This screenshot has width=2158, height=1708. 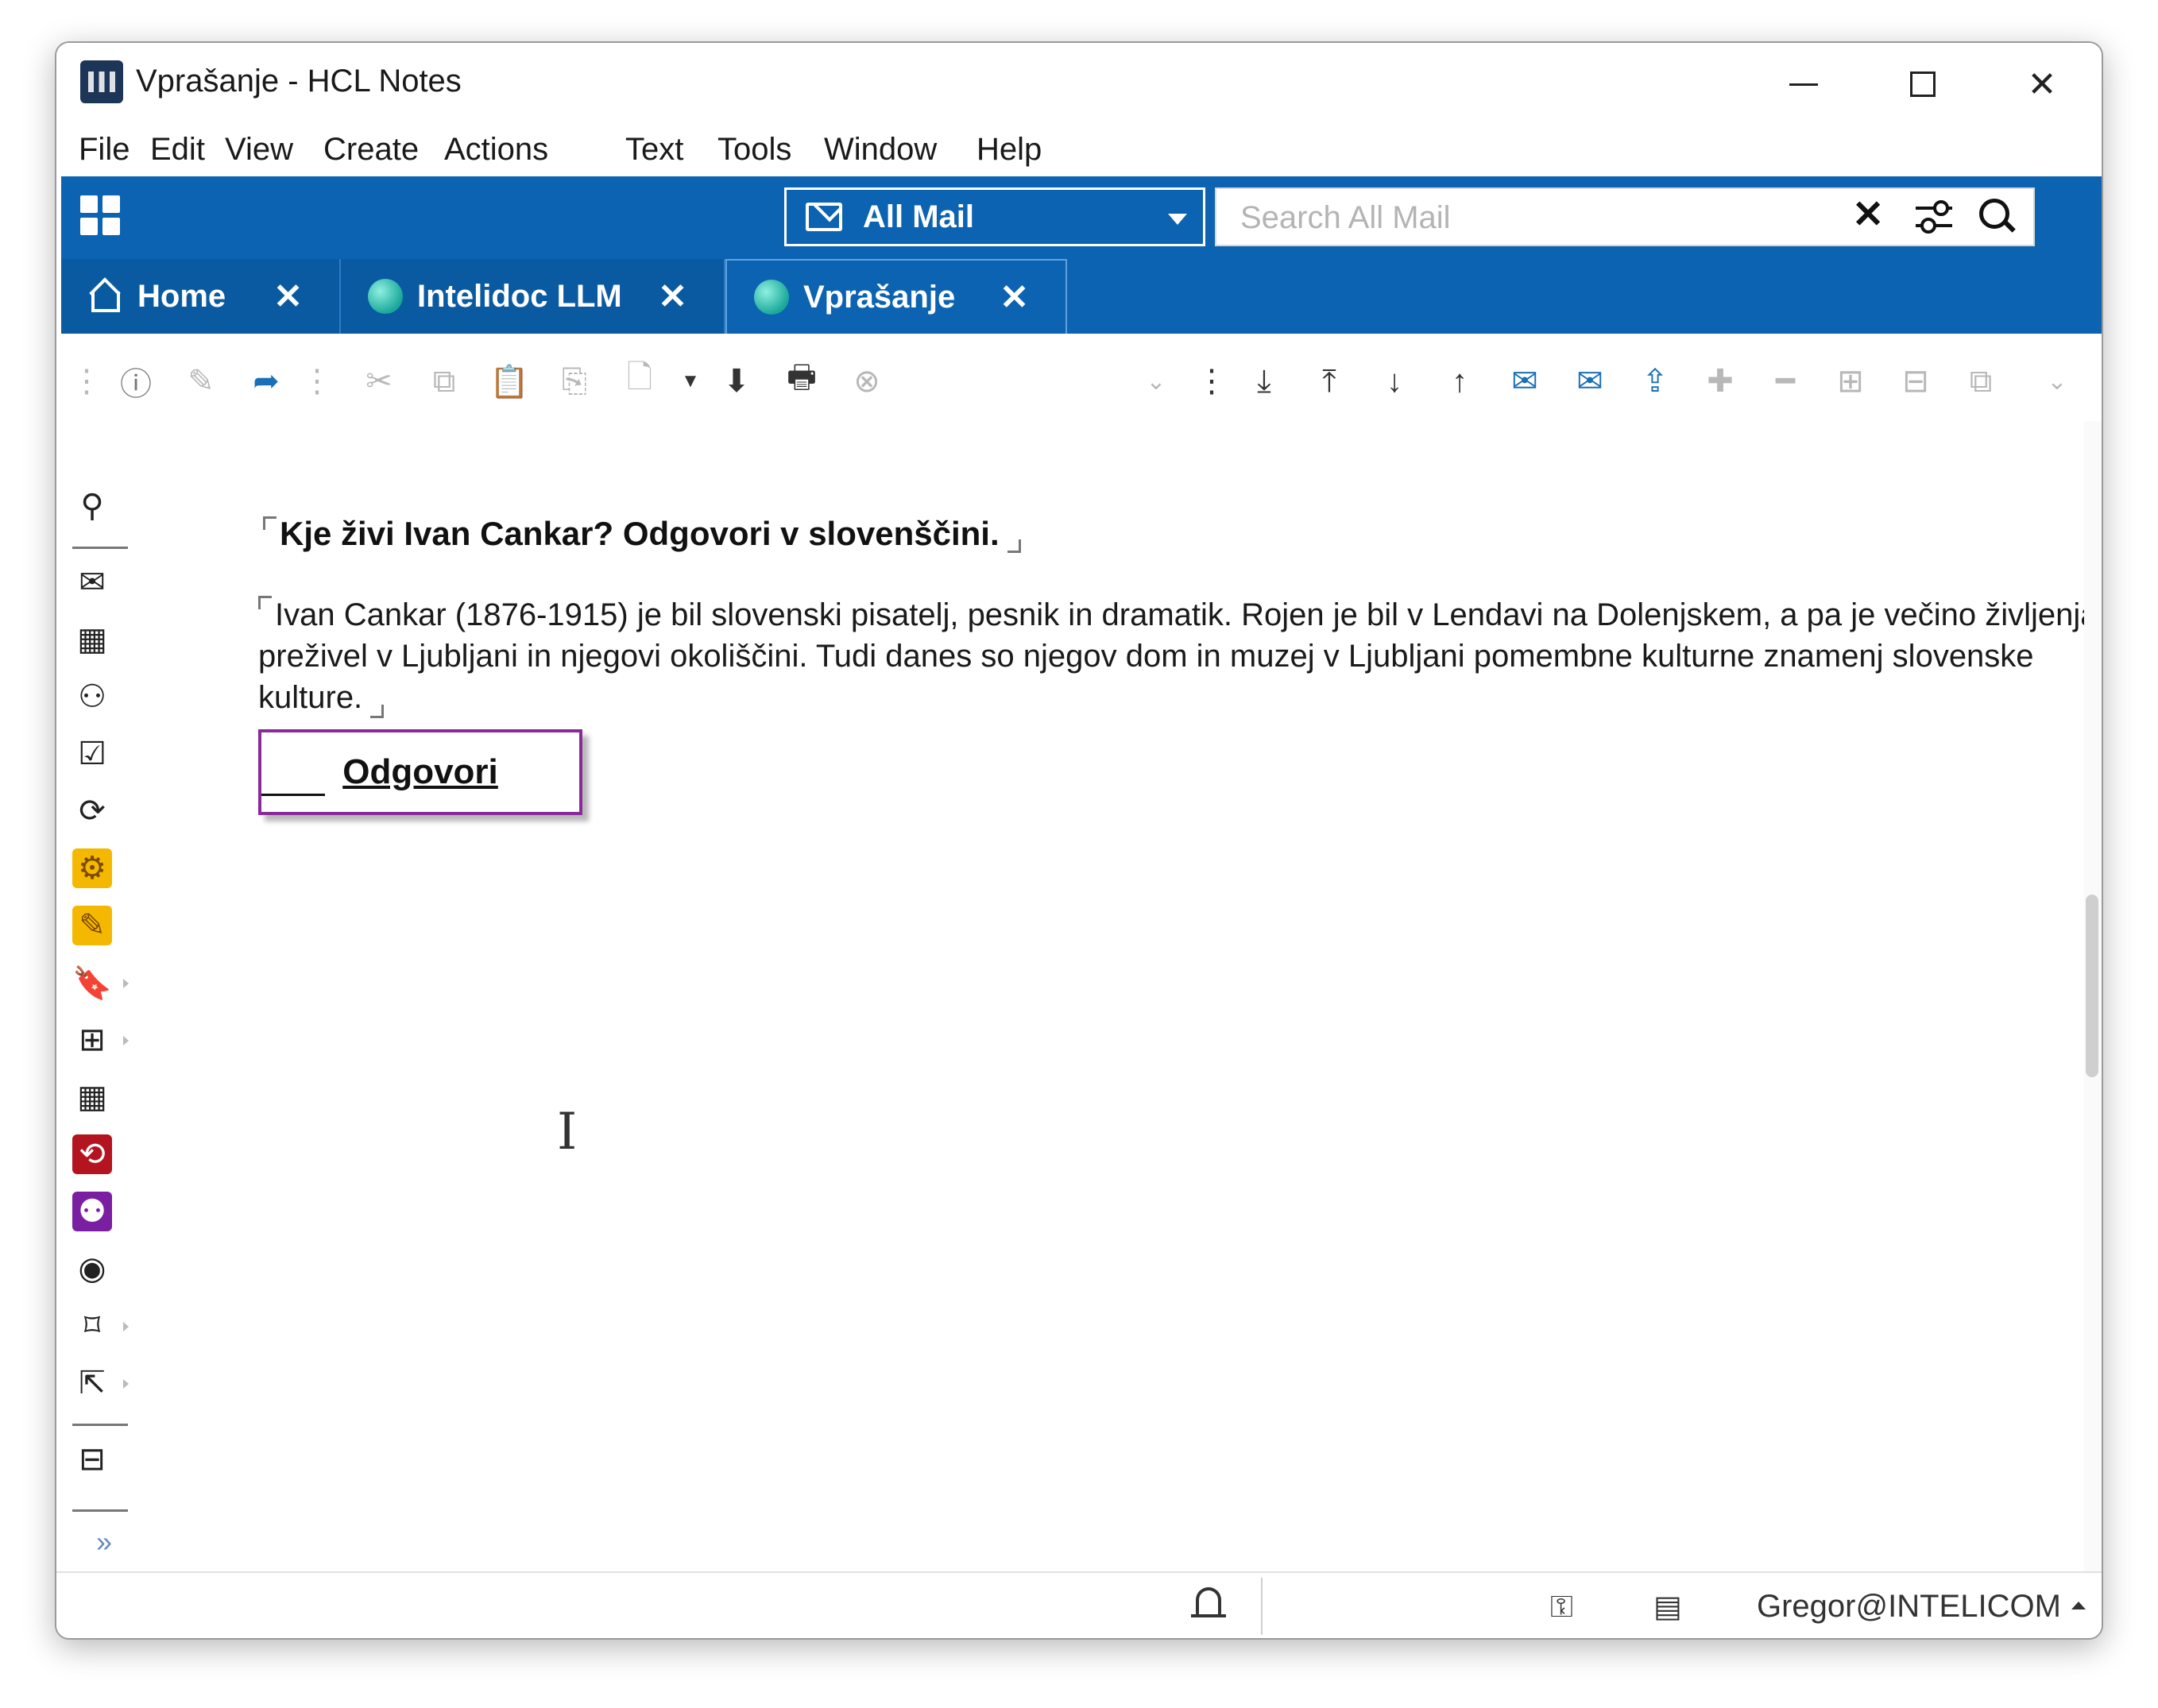 I want to click on reply-button: Odgovori, so click(x=420, y=772).